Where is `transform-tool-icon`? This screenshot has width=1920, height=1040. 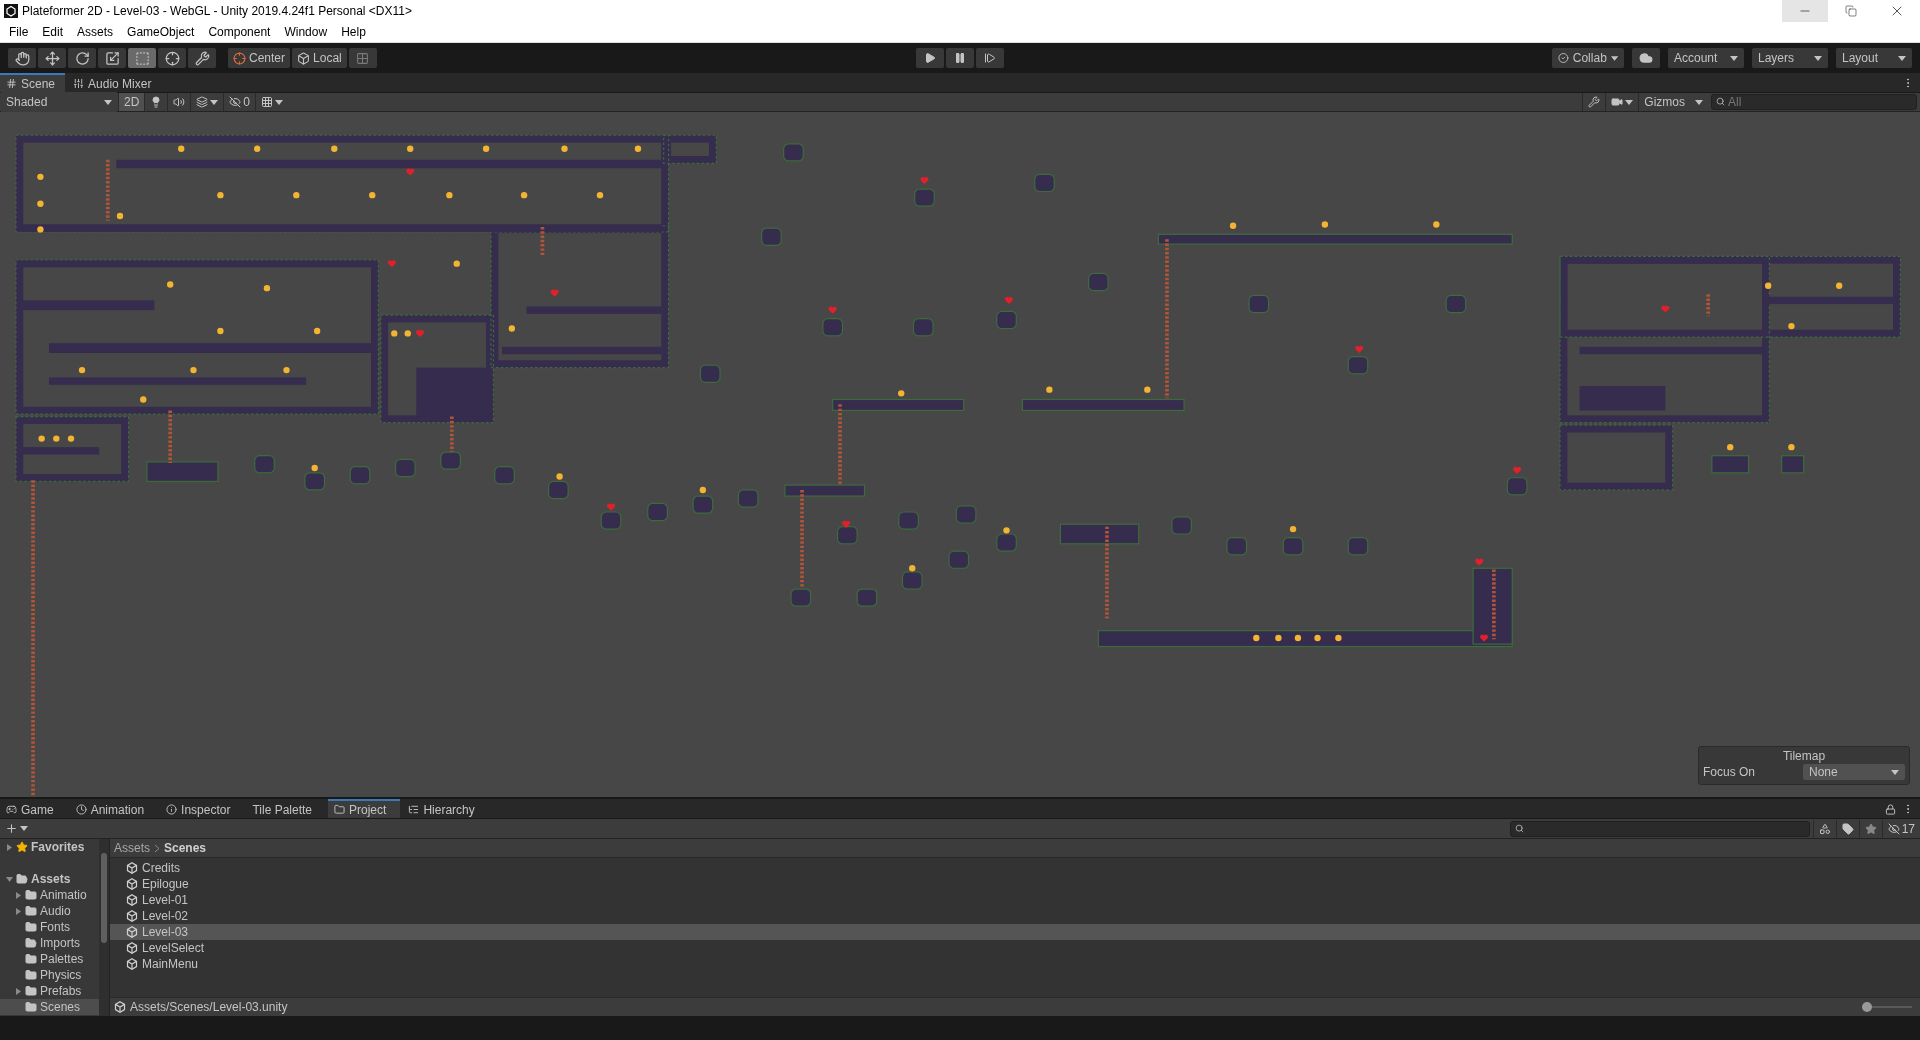
transform-tool-icon is located at coordinates (172, 58).